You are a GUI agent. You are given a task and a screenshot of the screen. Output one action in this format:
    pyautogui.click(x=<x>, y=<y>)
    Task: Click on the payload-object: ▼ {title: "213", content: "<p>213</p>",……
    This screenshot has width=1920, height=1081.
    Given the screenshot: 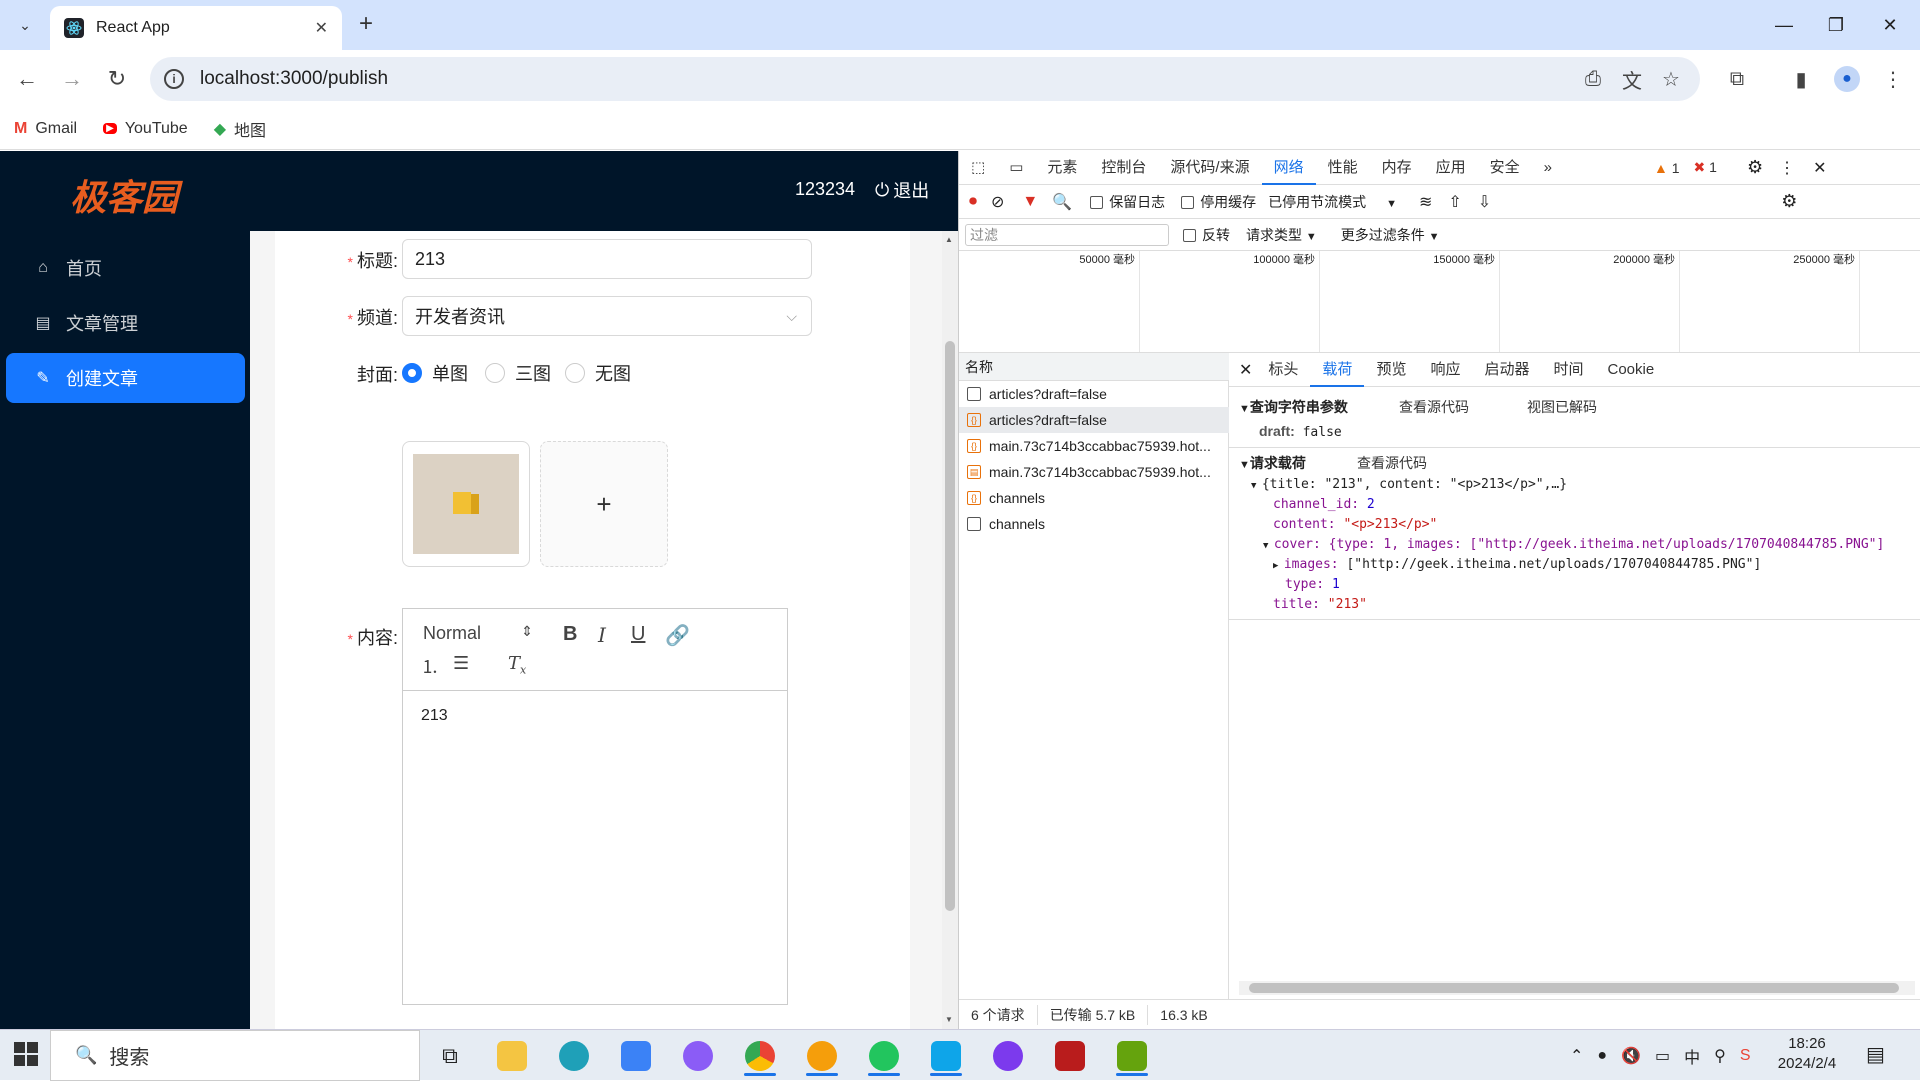 What is the action you would take?
    pyautogui.click(x=1409, y=484)
    